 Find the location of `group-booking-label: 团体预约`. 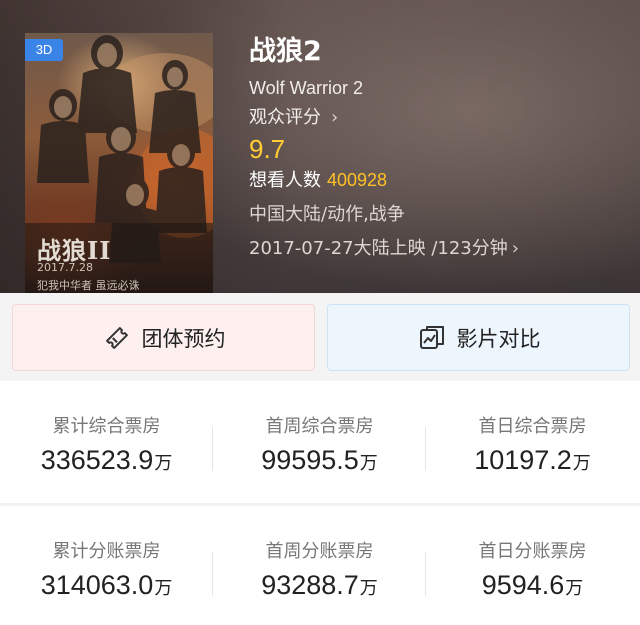

group-booking-label: 团体预约 is located at coordinates (183, 338).